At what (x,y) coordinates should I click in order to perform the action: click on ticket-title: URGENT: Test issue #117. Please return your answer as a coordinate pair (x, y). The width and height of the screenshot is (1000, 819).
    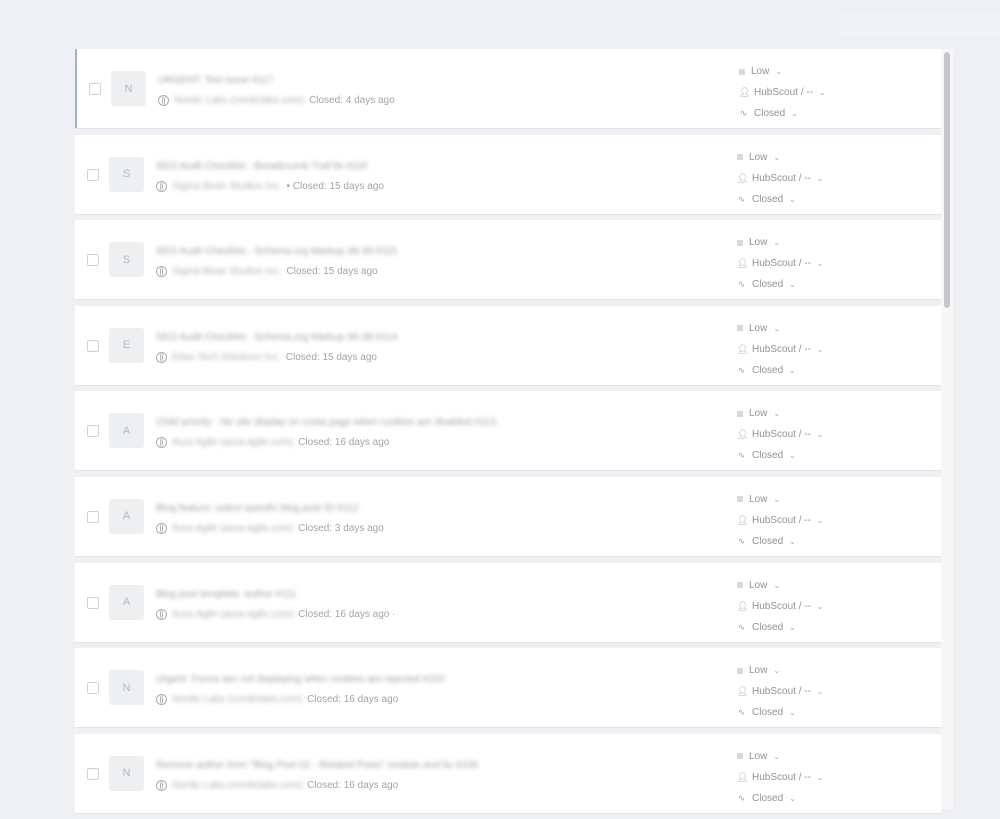
    Looking at the image, I should click on (215, 80).